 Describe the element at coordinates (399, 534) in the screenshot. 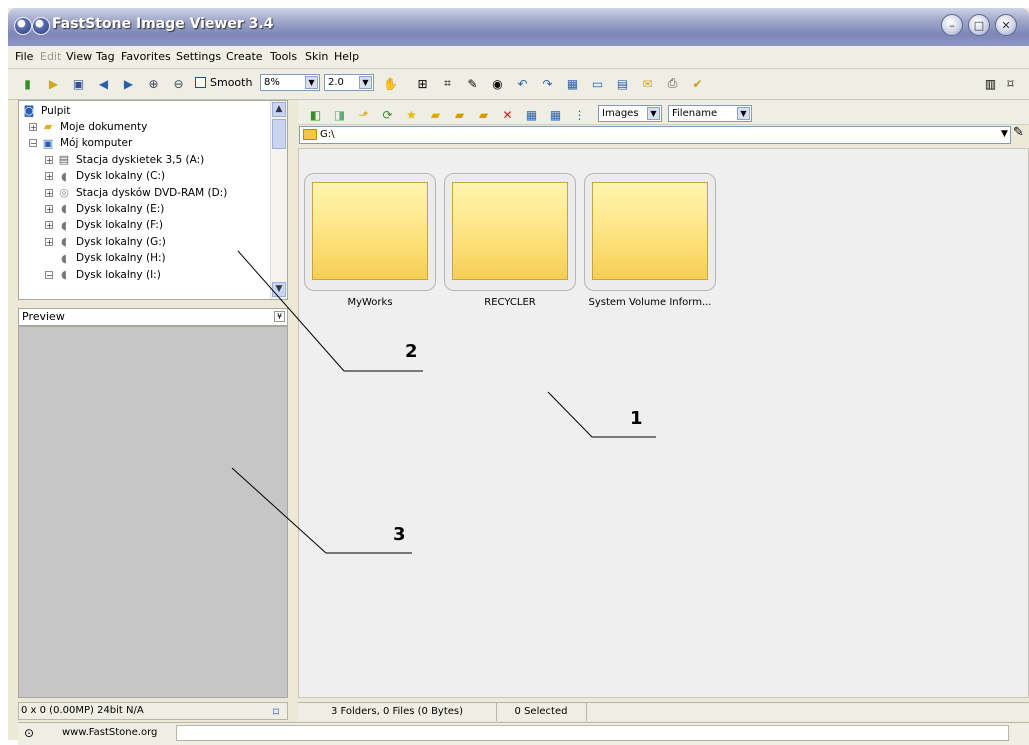

I see `annotation-3: 3` at that location.